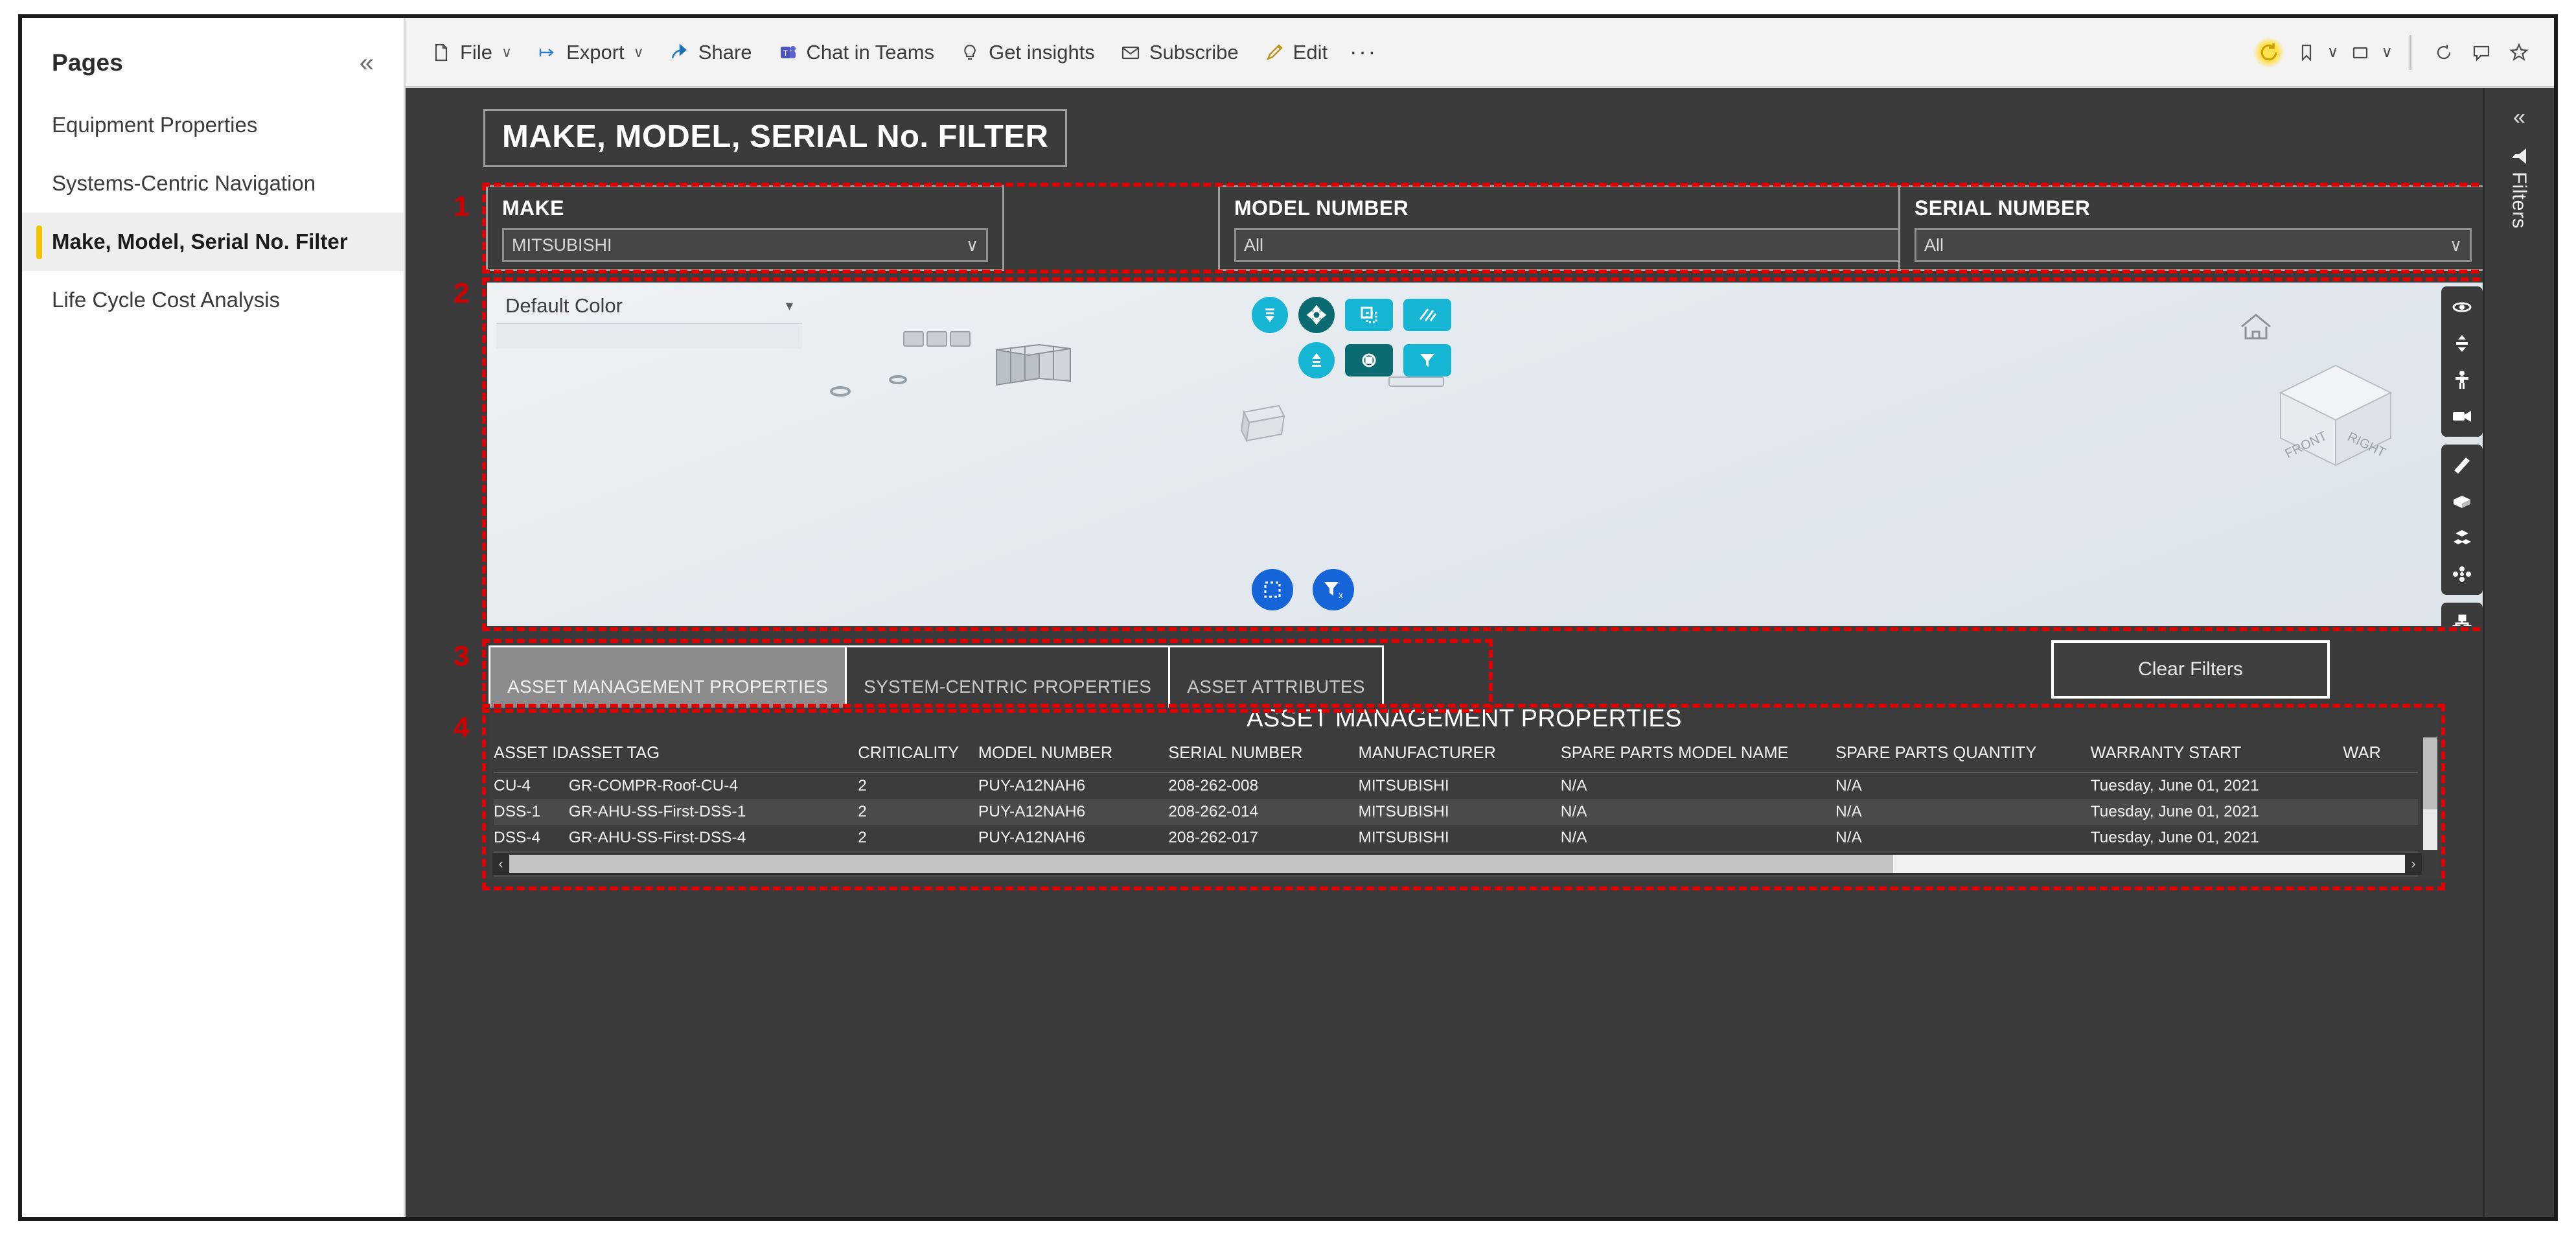  What do you see at coordinates (547, 52) in the screenshot?
I see `export-icon` at bounding box center [547, 52].